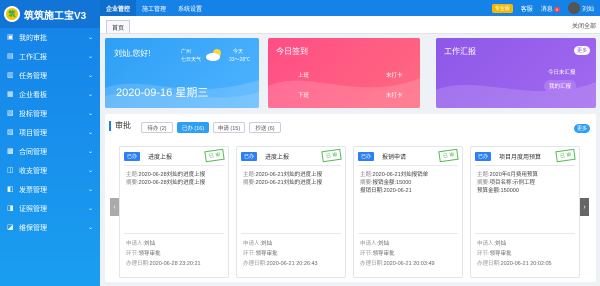  What do you see at coordinates (50, 227) in the screenshot?
I see `sidebar-item: ◪ 维保管理 ⌄` at bounding box center [50, 227].